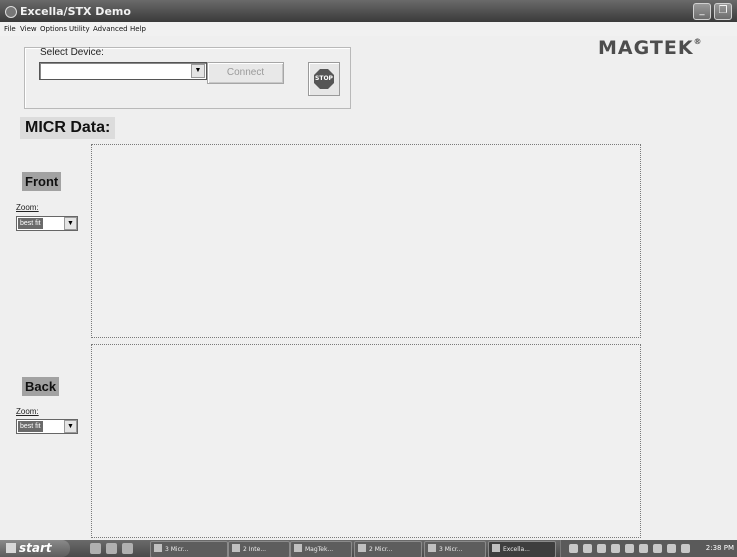 The height and width of the screenshot is (557, 737). What do you see at coordinates (720, 548) in the screenshot?
I see `clock: 2:38 PM` at bounding box center [720, 548].